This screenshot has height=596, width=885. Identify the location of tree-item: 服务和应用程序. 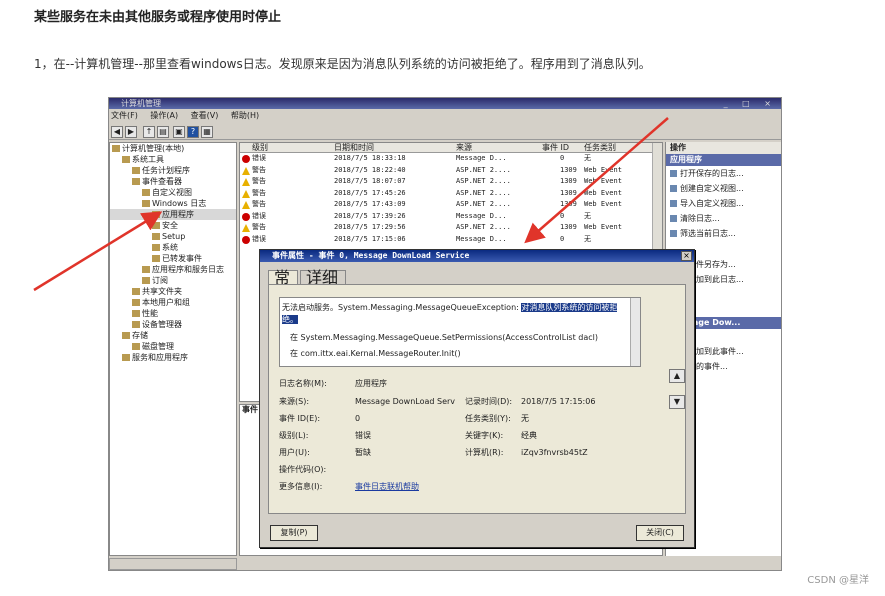
(173, 357).